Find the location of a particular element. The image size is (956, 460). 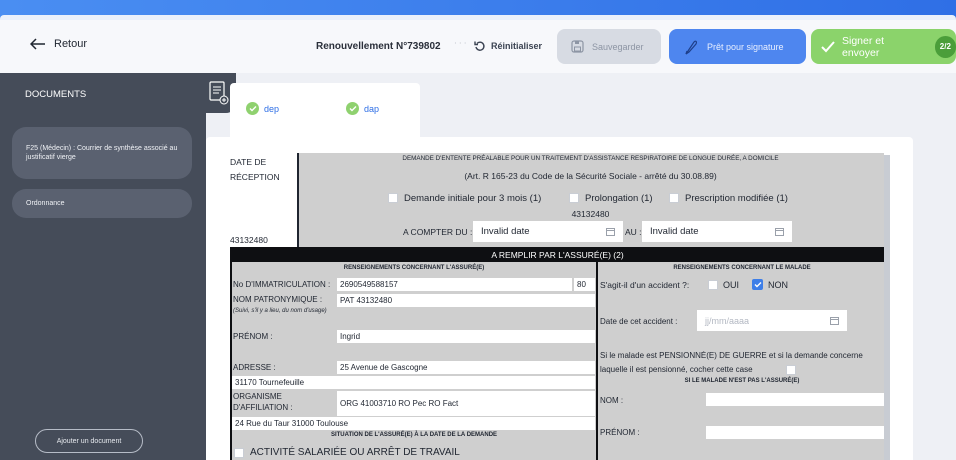

feather-pen-icon is located at coordinates (691, 47).